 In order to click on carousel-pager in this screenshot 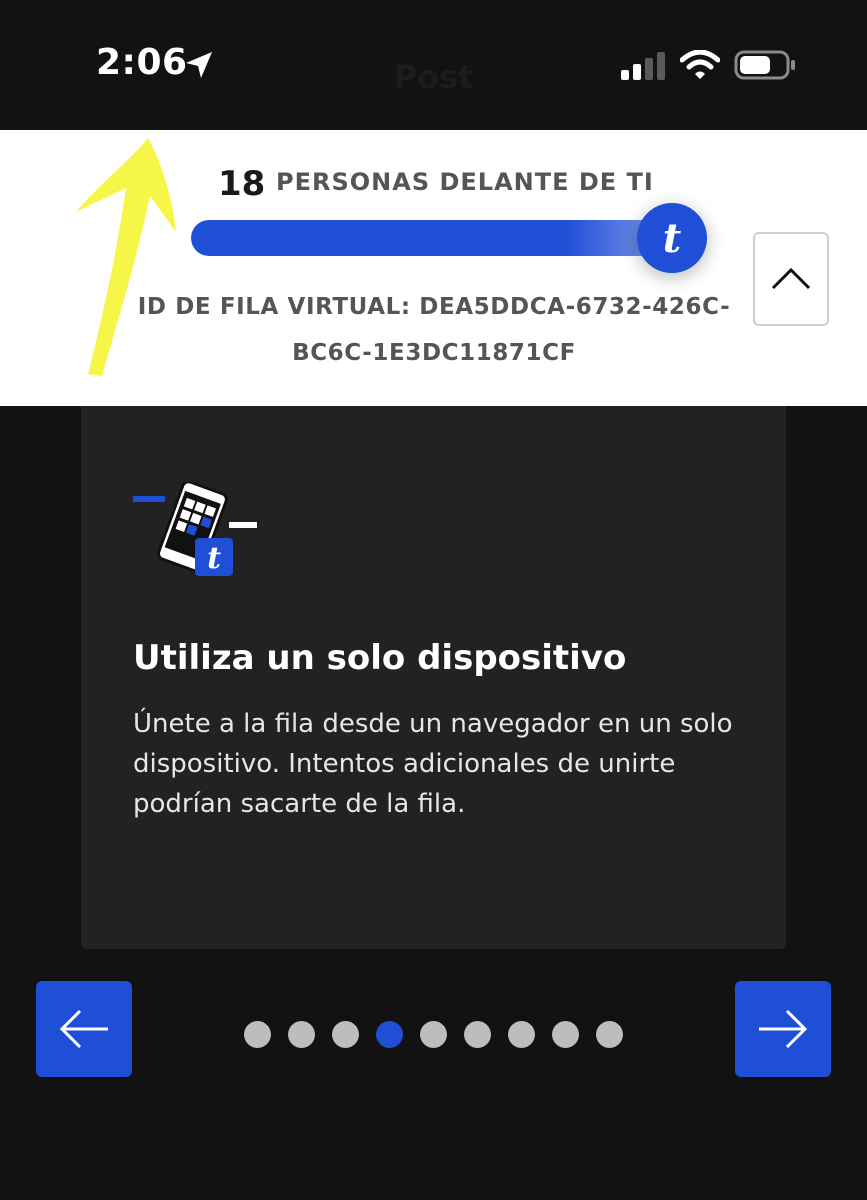, I will do `click(442, 1034)`.